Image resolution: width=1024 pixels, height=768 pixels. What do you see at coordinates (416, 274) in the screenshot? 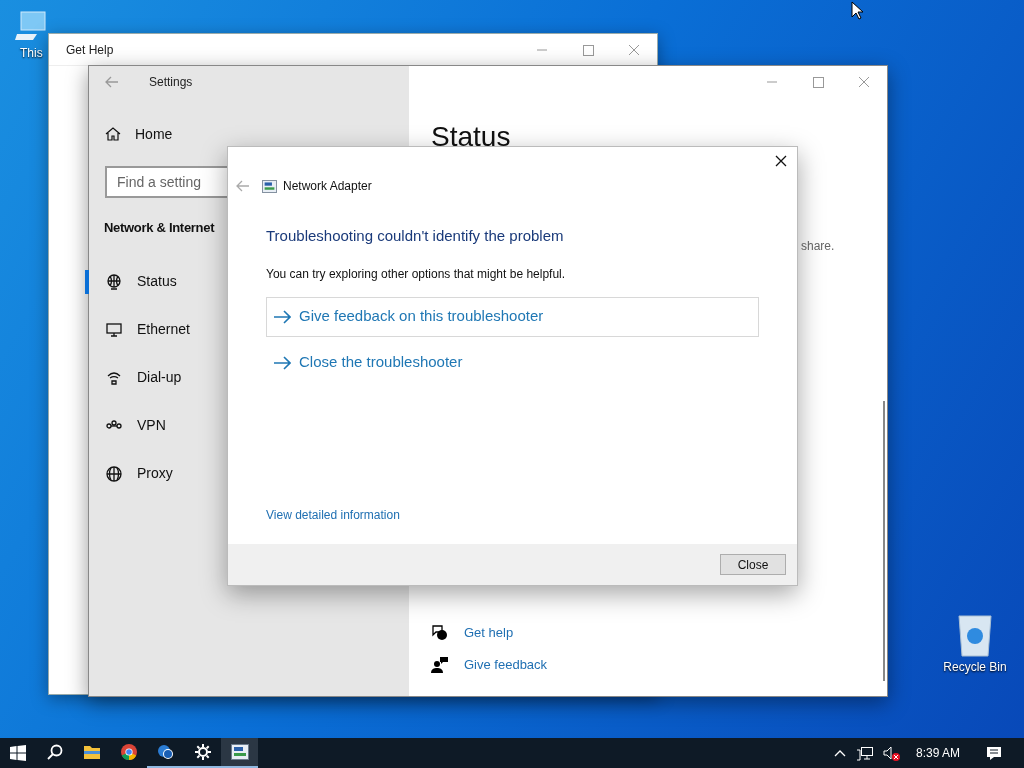
I see `dialog-description: You can try exploring other options that might be helpful.` at bounding box center [416, 274].